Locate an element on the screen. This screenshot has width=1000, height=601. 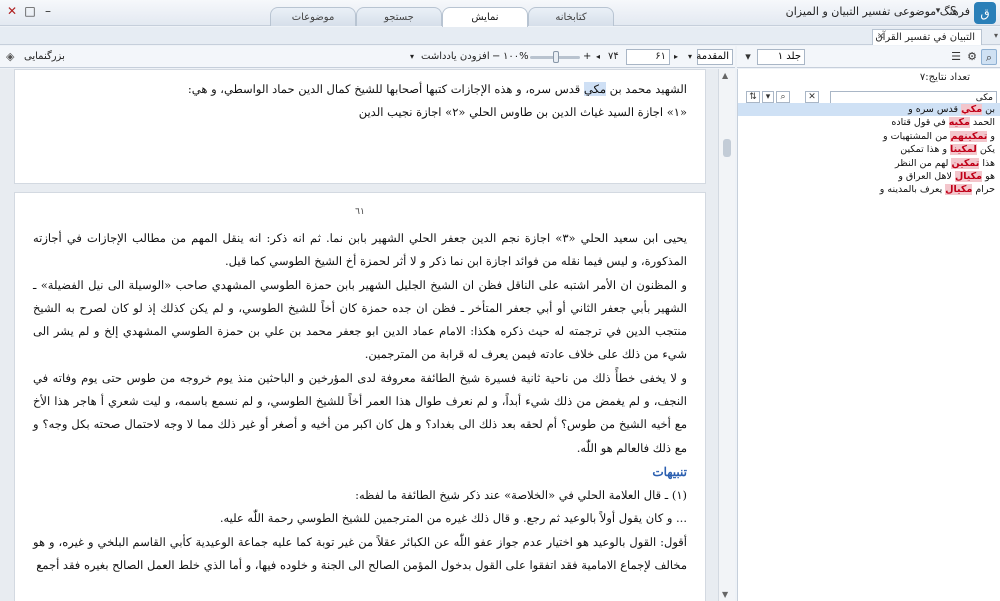
tab-search: جستجو is located at coordinates (399, 16).